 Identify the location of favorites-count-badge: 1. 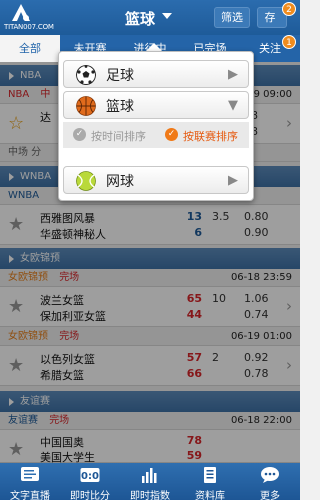
(289, 42).